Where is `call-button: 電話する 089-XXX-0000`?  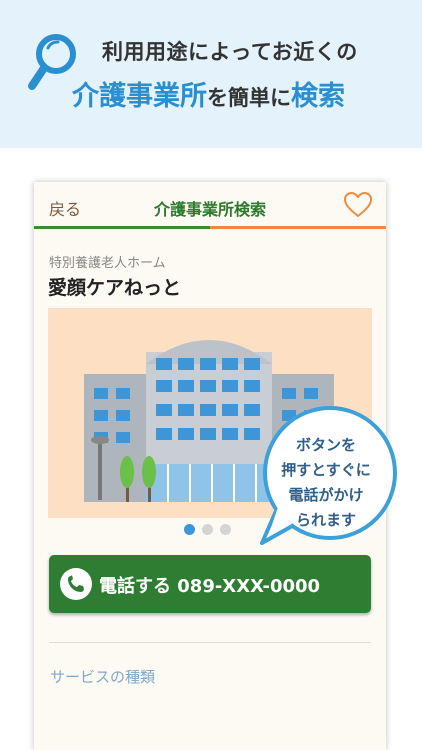
call-button: 電話する 089-XXX-0000 is located at coordinates (210, 584).